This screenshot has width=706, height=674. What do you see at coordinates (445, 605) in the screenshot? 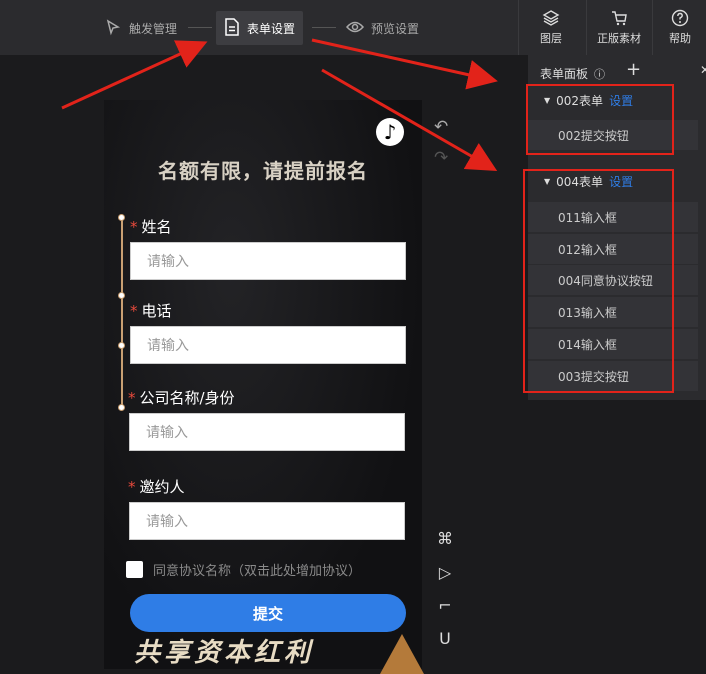
I see `ruler-icon: ⌐` at bounding box center [445, 605].